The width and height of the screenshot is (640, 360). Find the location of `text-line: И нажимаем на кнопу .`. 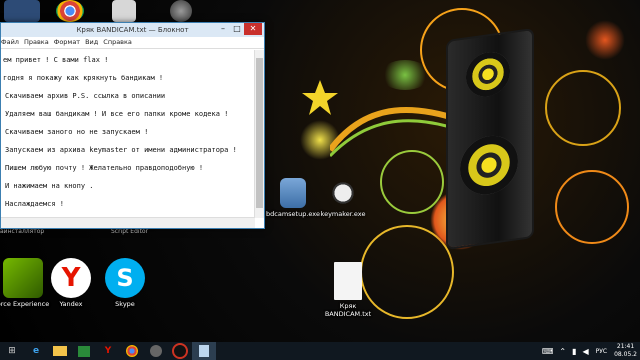

text-line: И нажимаем на кнопу . is located at coordinates (49, 186).